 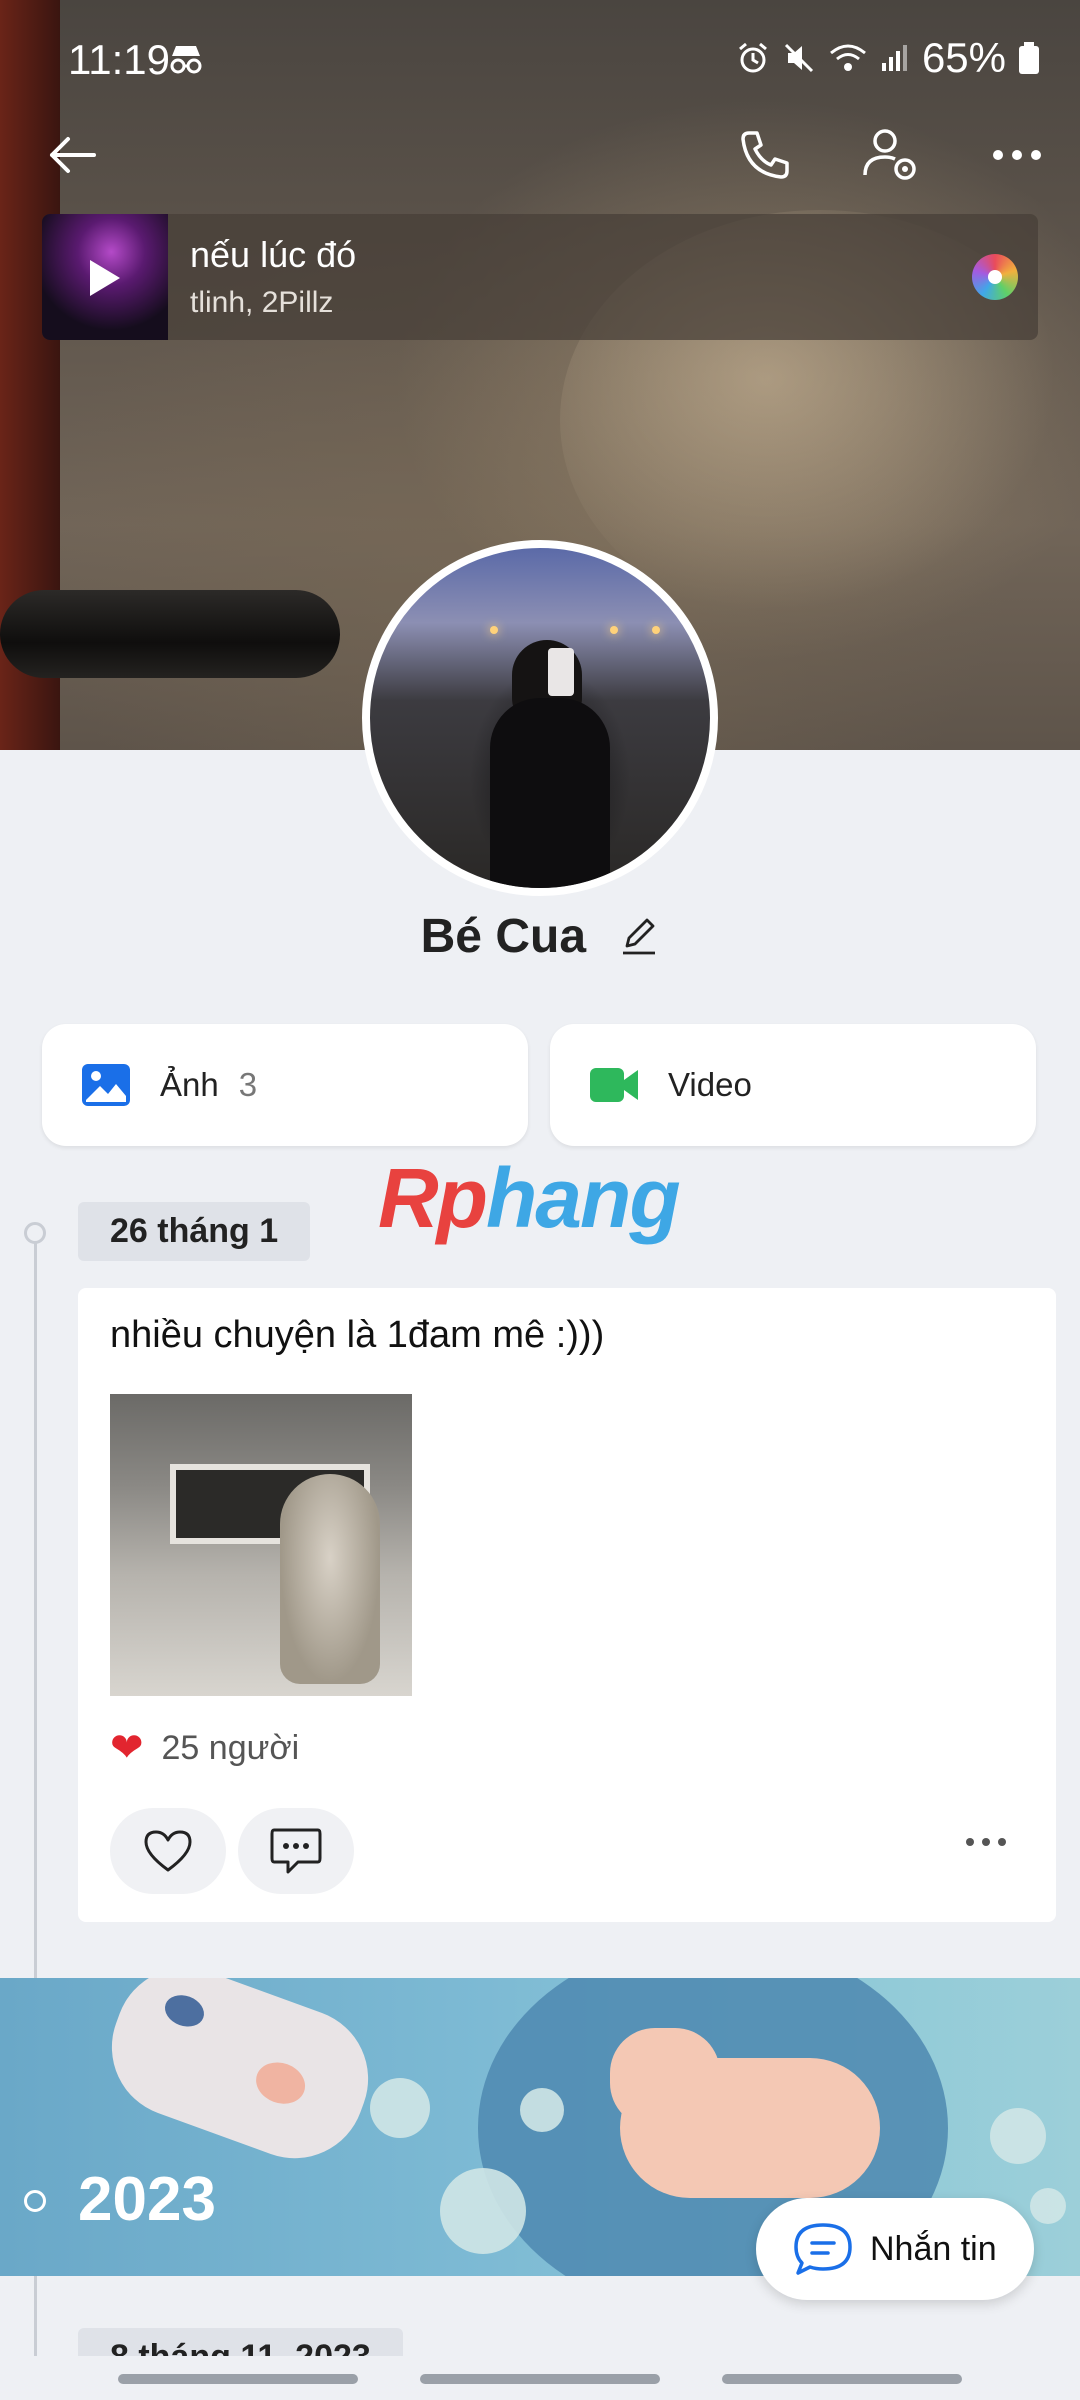 What do you see at coordinates (261, 1545) in the screenshot?
I see `post-photo` at bounding box center [261, 1545].